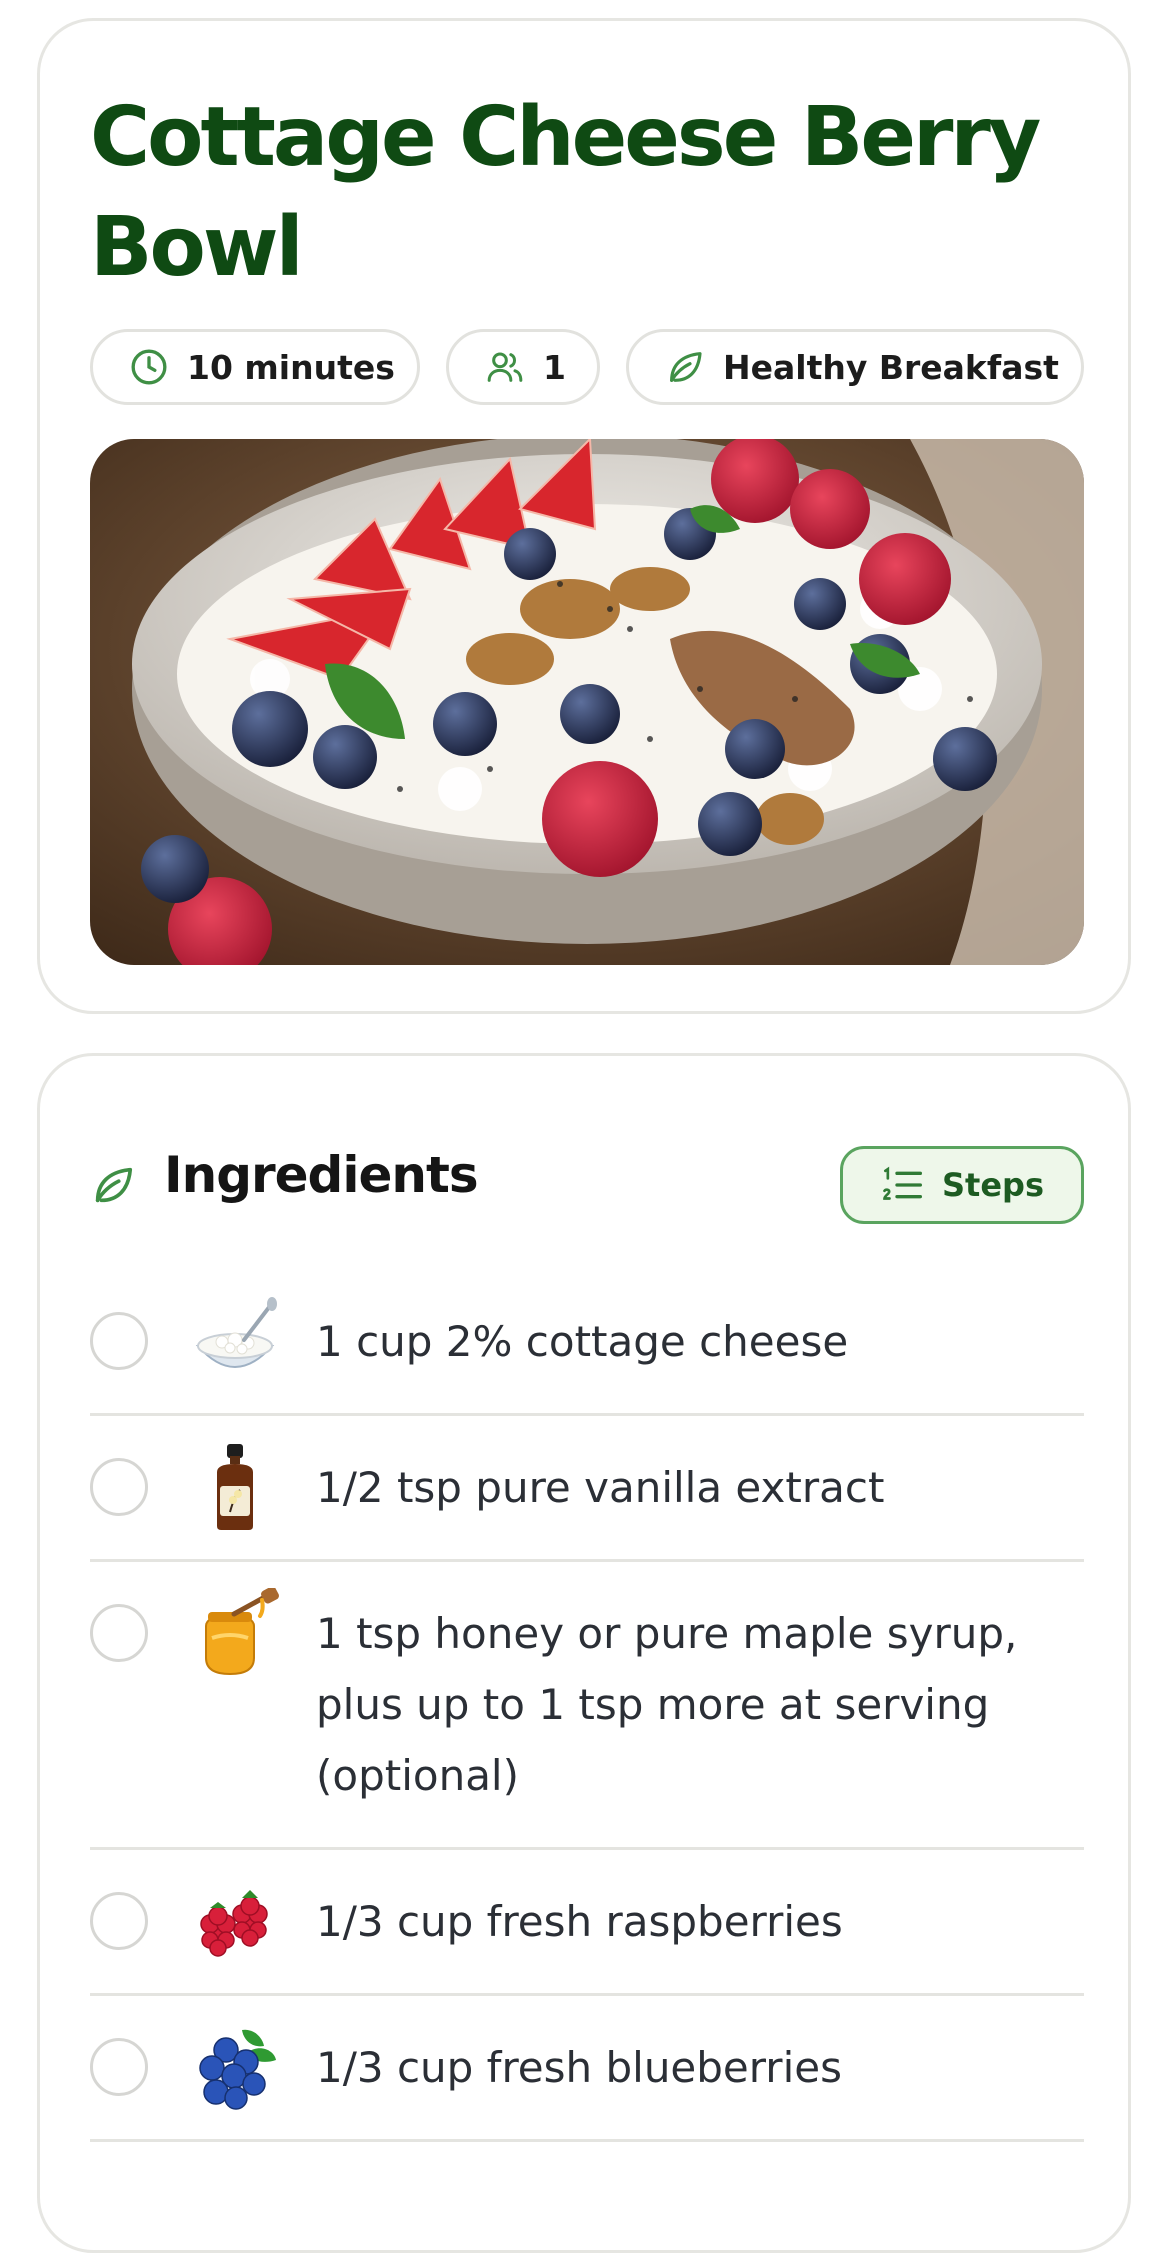 This screenshot has width=1170, height=2253. What do you see at coordinates (582, 1341) in the screenshot?
I see `ingredient-text: 1 cup 2% cottage cheese` at bounding box center [582, 1341].